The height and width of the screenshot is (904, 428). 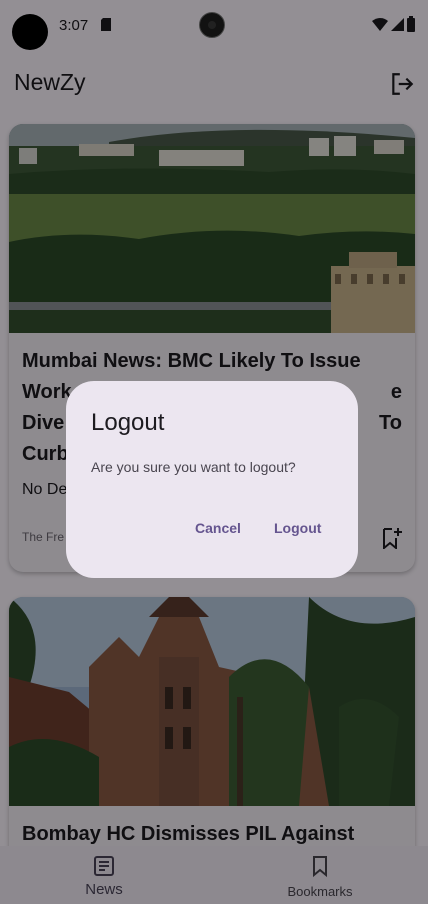 I want to click on confirm-logout-button: Logout, so click(x=297, y=528).